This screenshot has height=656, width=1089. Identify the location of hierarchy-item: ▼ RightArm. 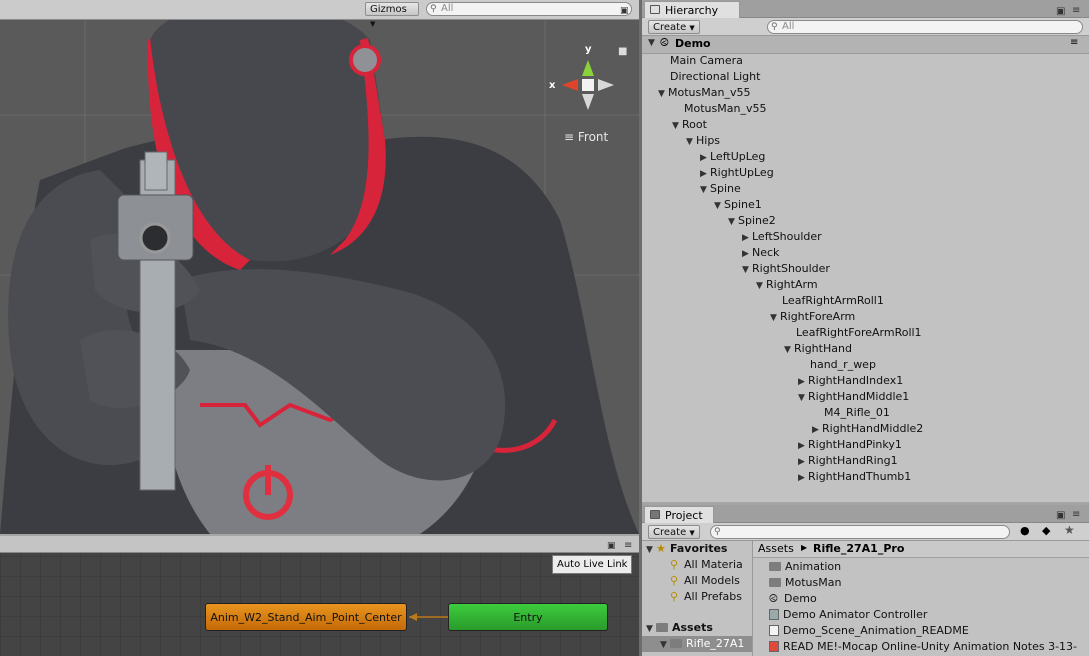
(787, 285).